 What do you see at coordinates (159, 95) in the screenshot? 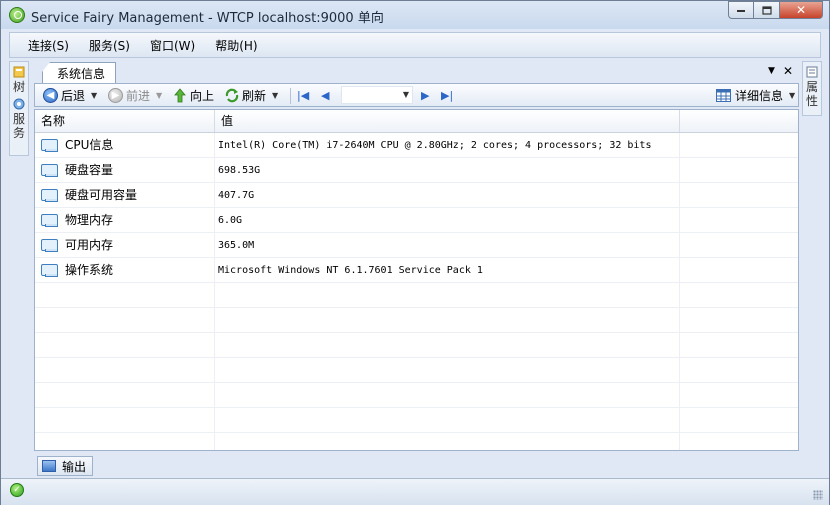
I see `forward-dropdown-icon: ▼` at bounding box center [159, 95].